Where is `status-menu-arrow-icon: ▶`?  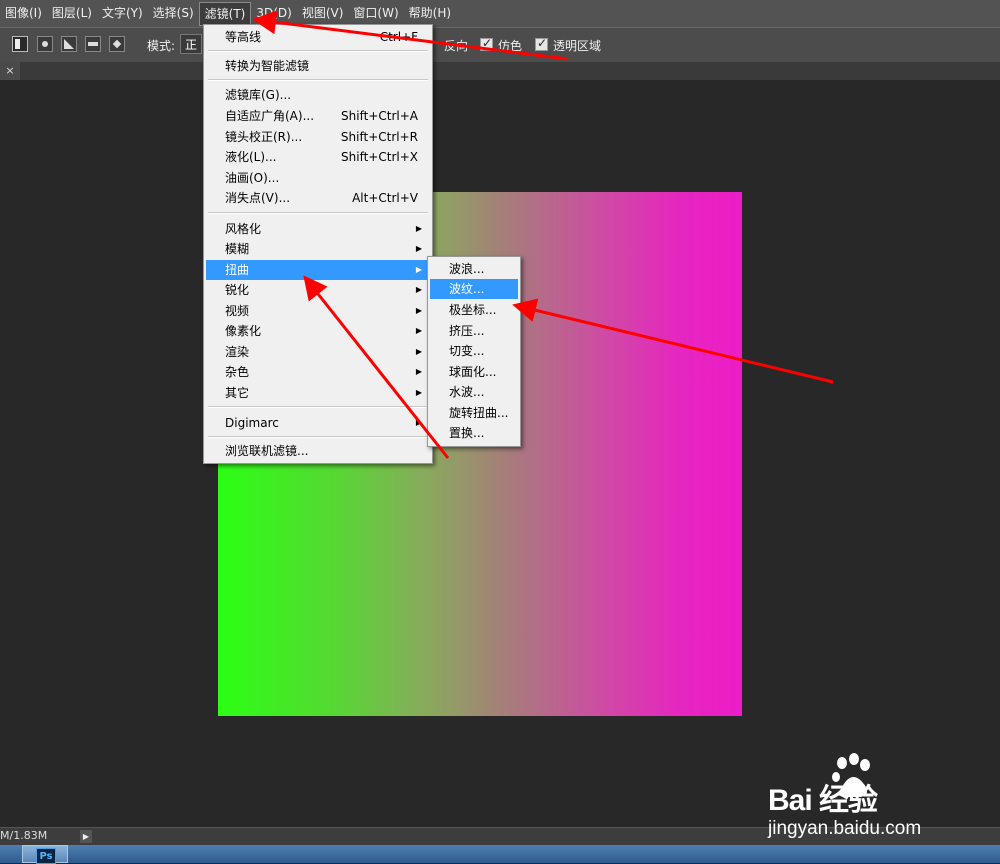 status-menu-arrow-icon: ▶ is located at coordinates (86, 836).